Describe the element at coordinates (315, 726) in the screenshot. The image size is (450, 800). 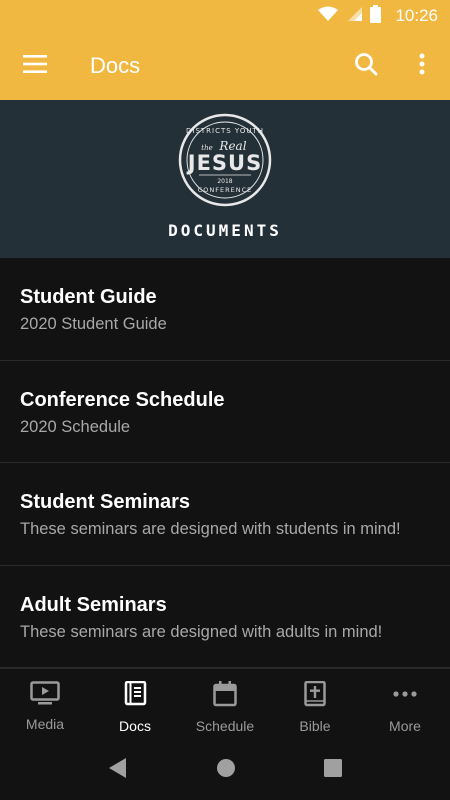
I see `nav-label-bible: Bible` at that location.